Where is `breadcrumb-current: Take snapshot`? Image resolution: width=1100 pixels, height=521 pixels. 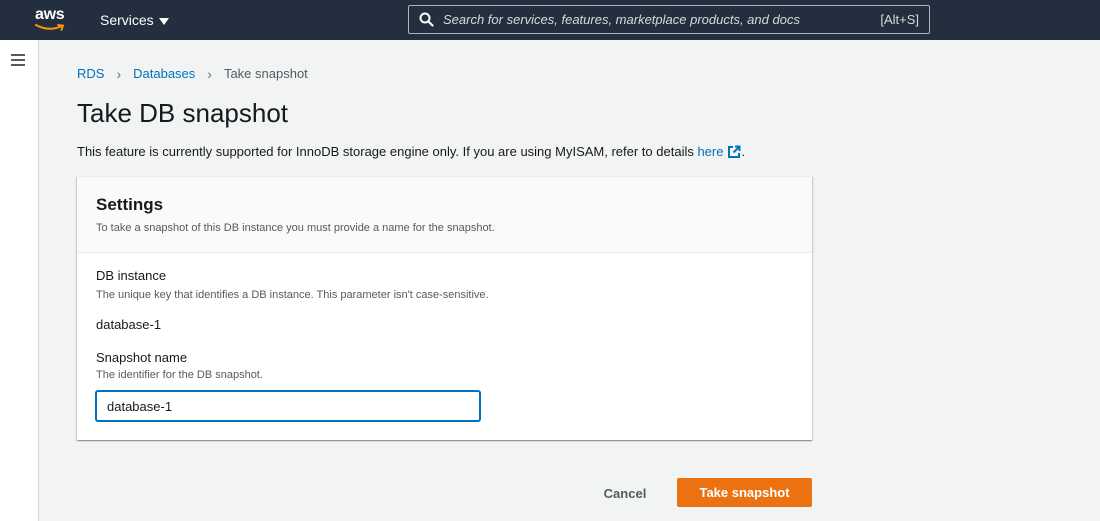
breadcrumb-current: Take snapshot is located at coordinates (265, 73).